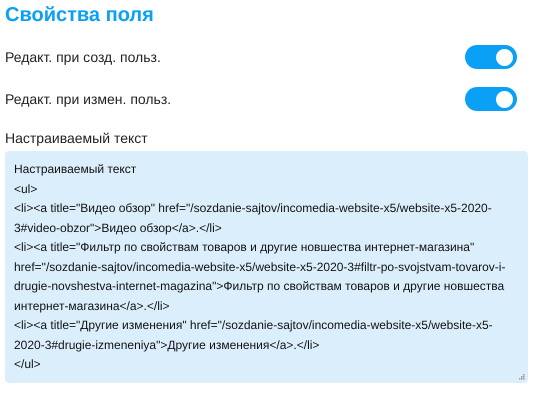  Describe the element at coordinates (521, 376) in the screenshot. I see `resize-handle-icon` at that location.